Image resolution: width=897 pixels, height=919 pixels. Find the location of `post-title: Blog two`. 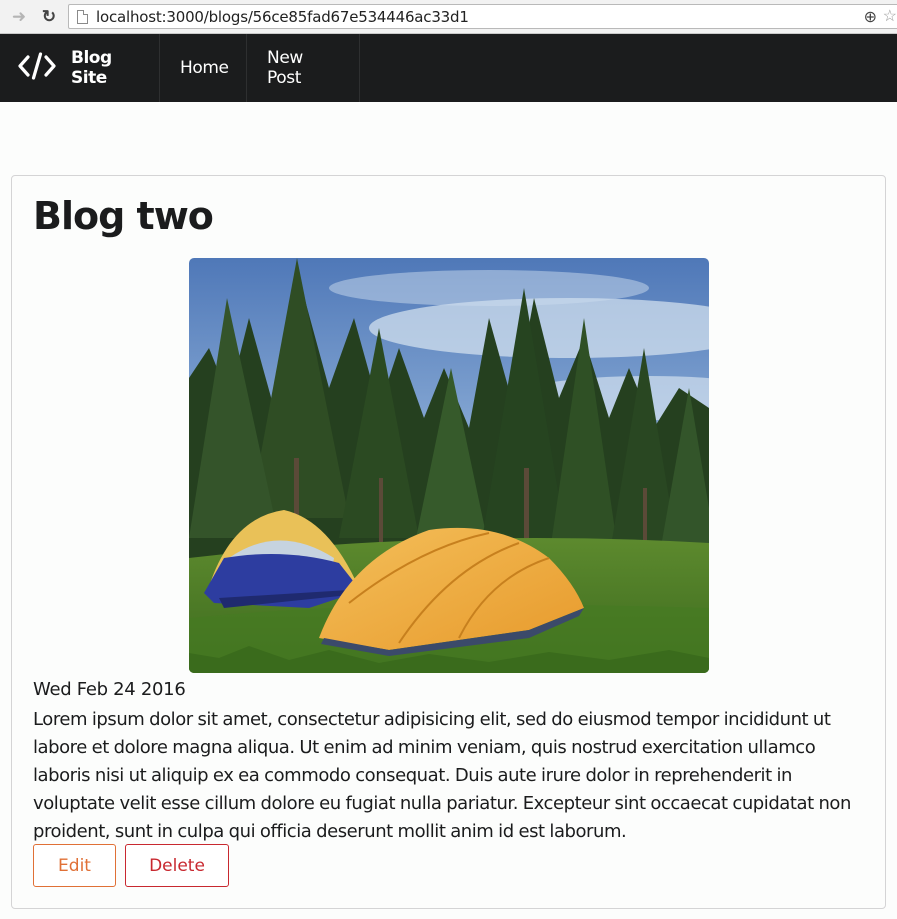

post-title: Blog two is located at coordinates (123, 216).